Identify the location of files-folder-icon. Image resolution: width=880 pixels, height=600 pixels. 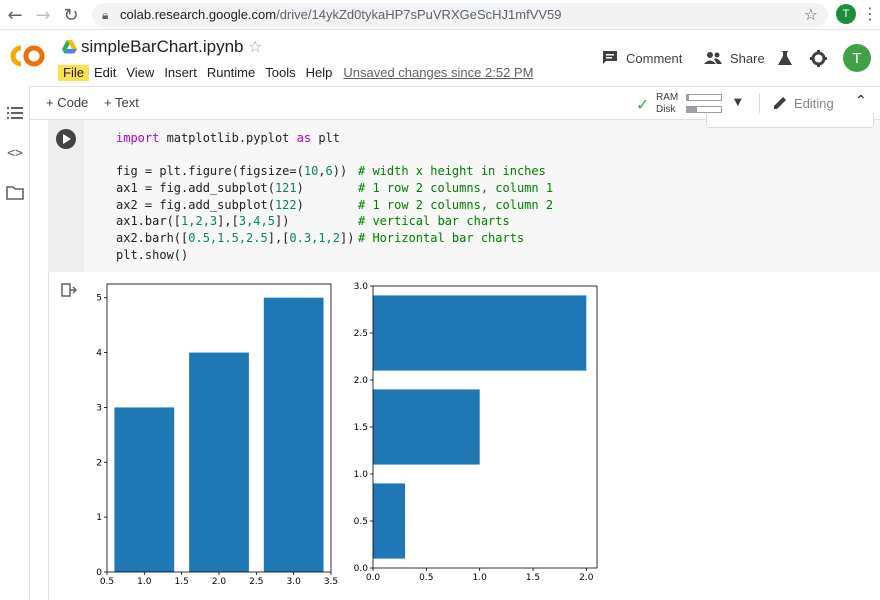
(15, 193).